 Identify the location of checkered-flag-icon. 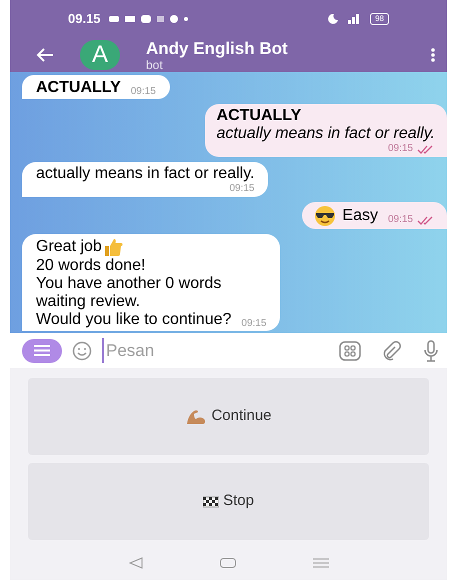
(211, 502).